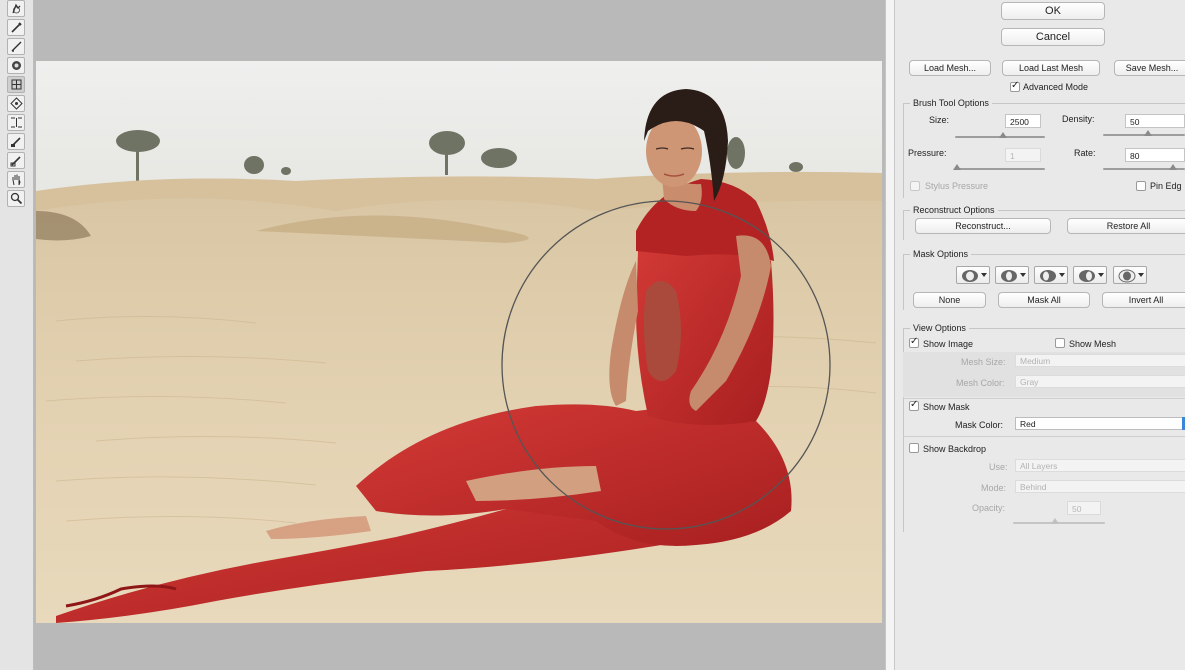 The width and height of the screenshot is (1185, 670). What do you see at coordinates (955, 449) in the screenshot?
I see `show-backdrop-label: Show Backdrop` at bounding box center [955, 449].